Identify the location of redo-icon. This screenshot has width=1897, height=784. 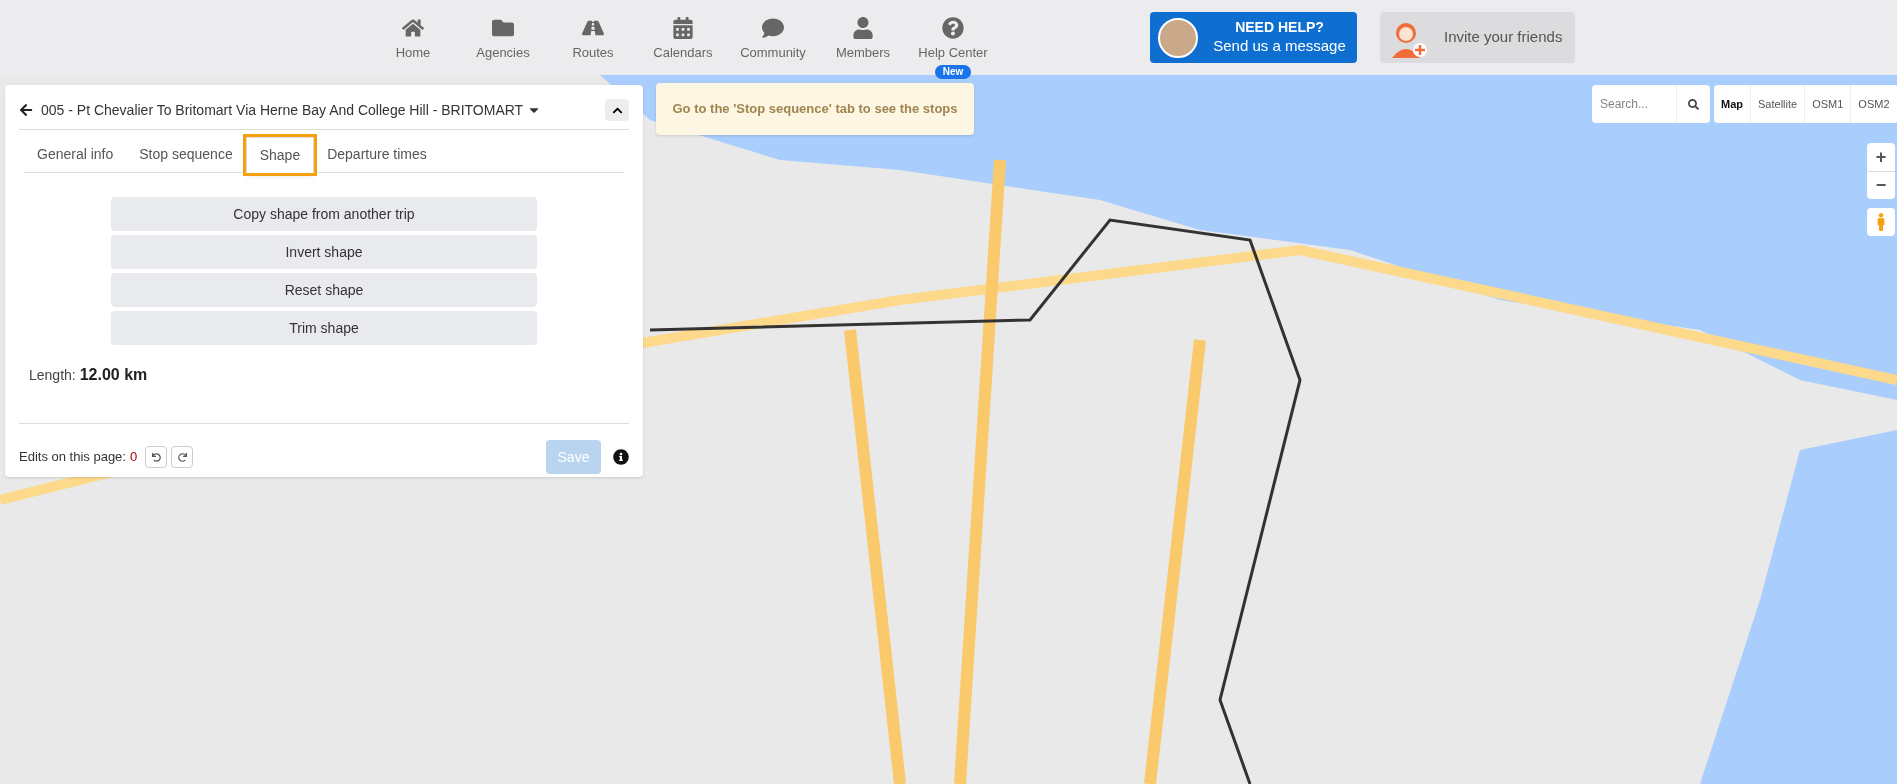
(182, 457).